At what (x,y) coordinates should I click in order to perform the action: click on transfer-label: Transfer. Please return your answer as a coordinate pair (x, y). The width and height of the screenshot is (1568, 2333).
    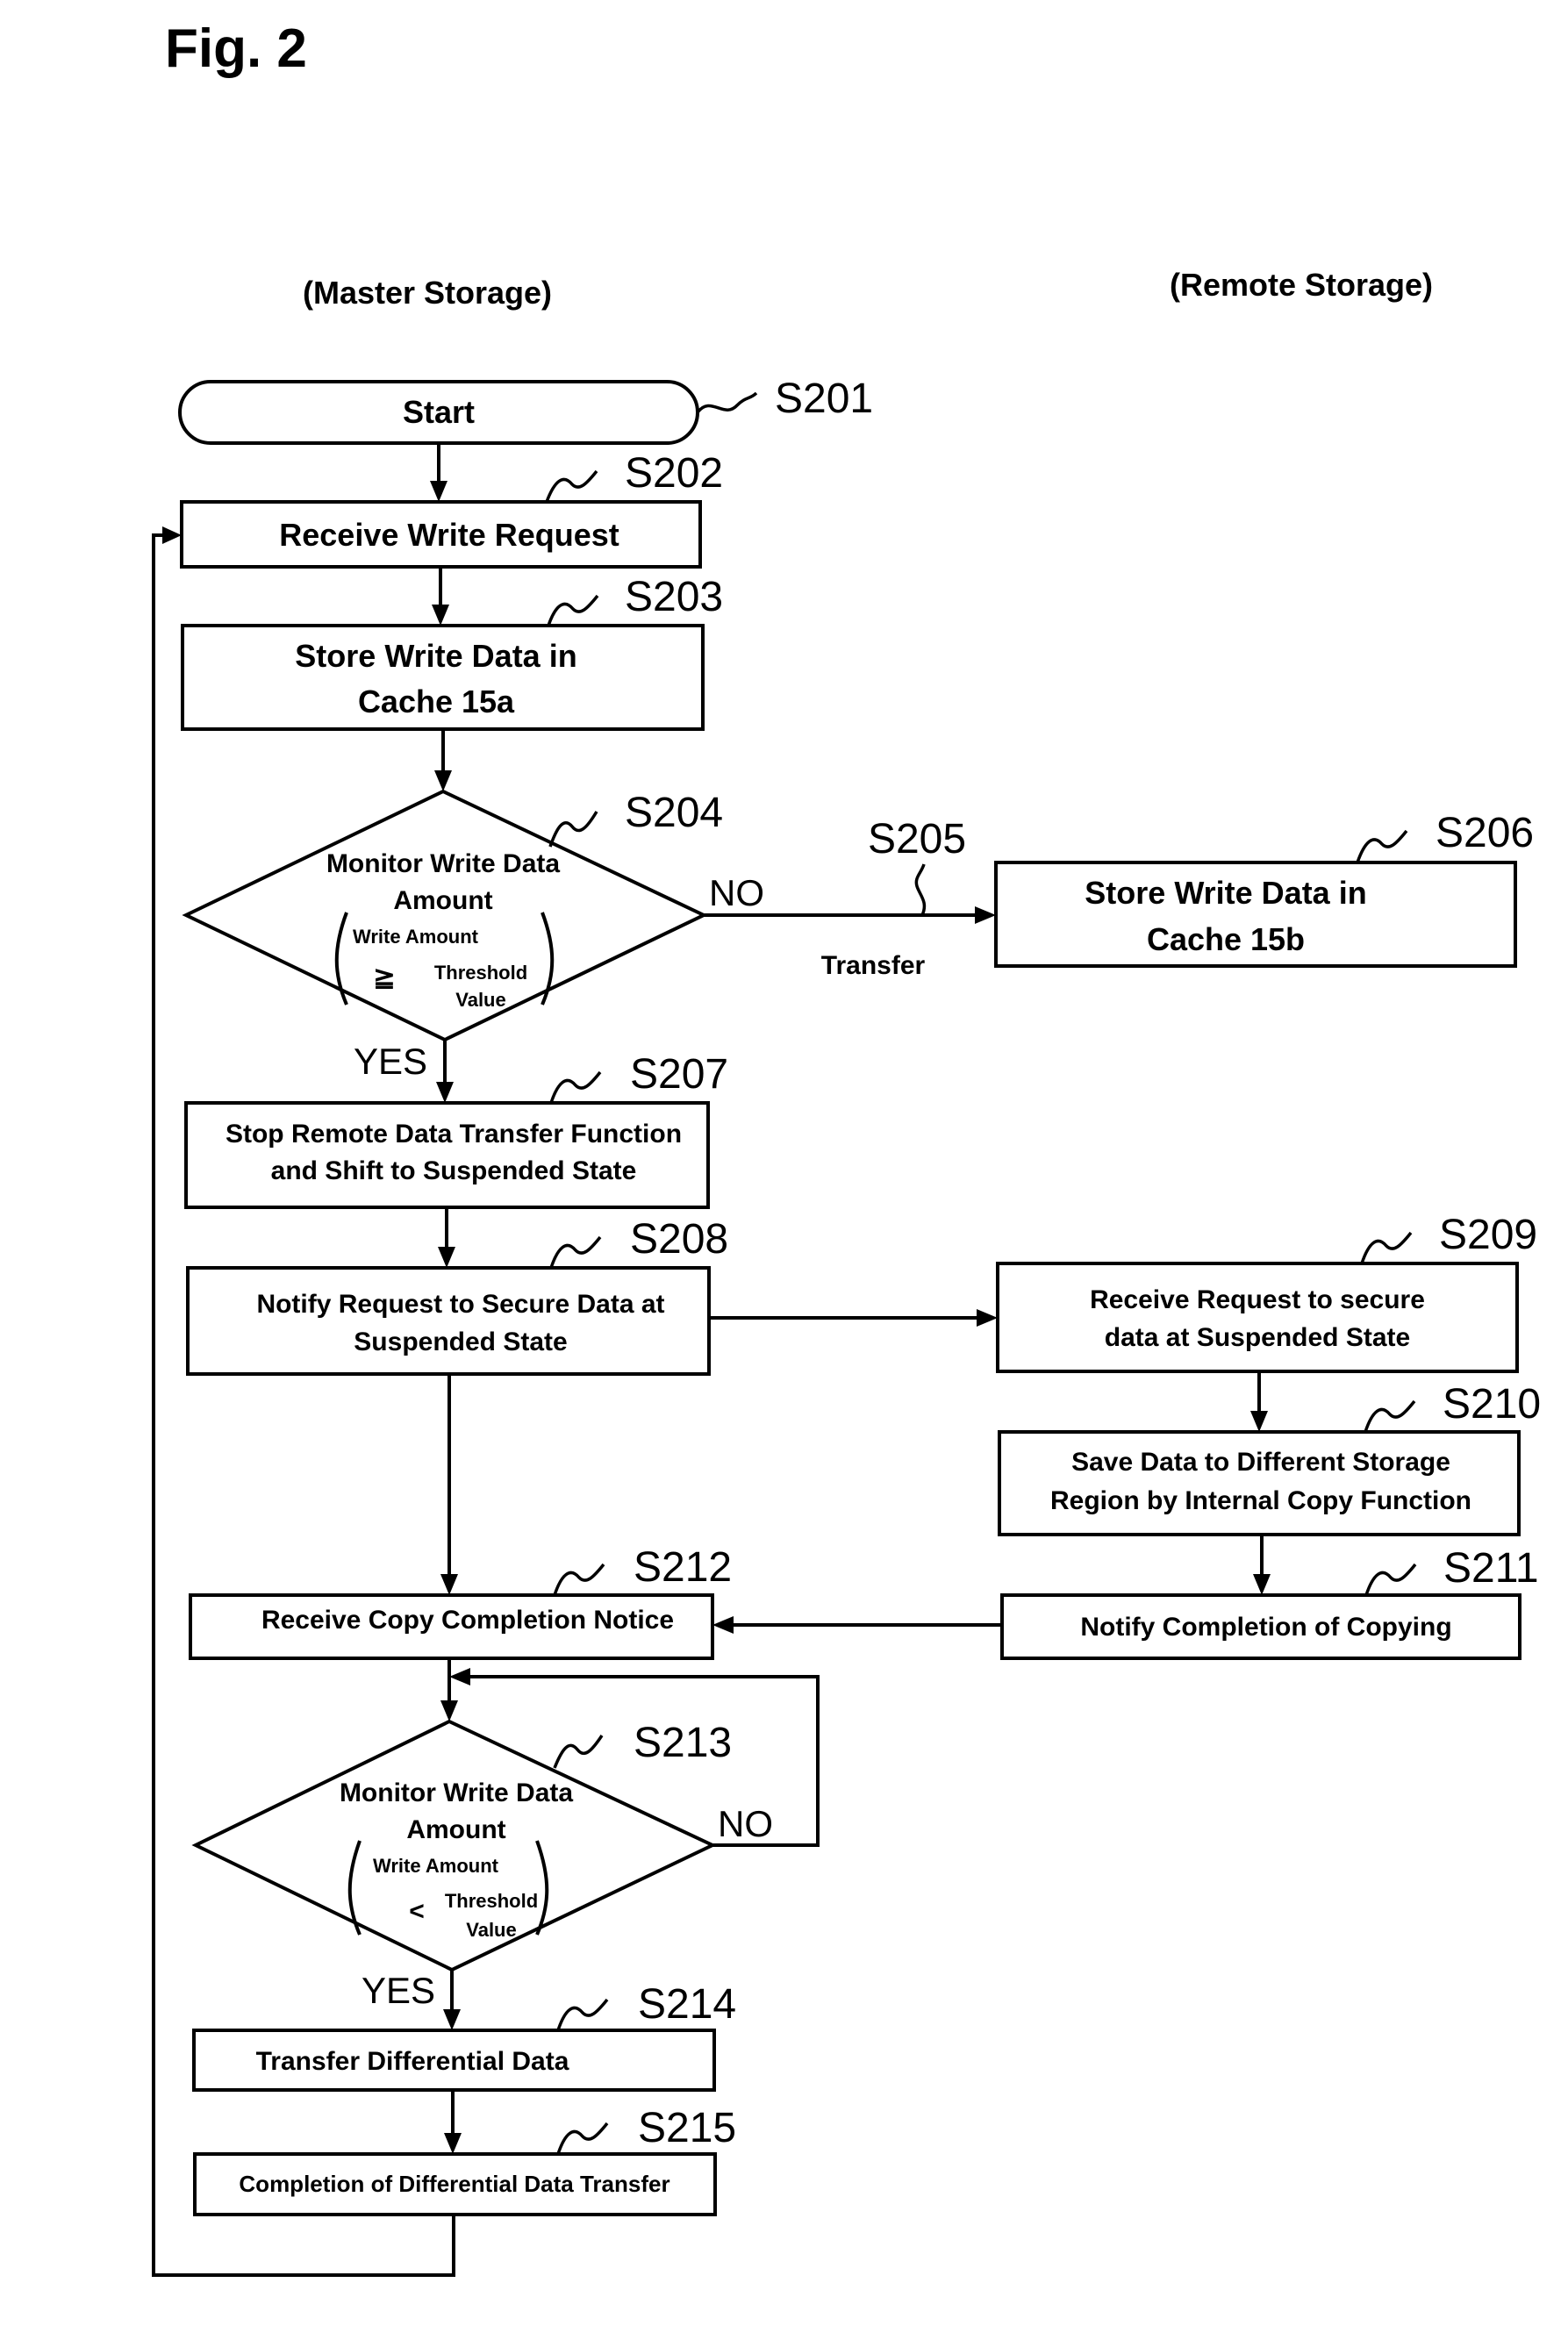
    Looking at the image, I should click on (873, 965).